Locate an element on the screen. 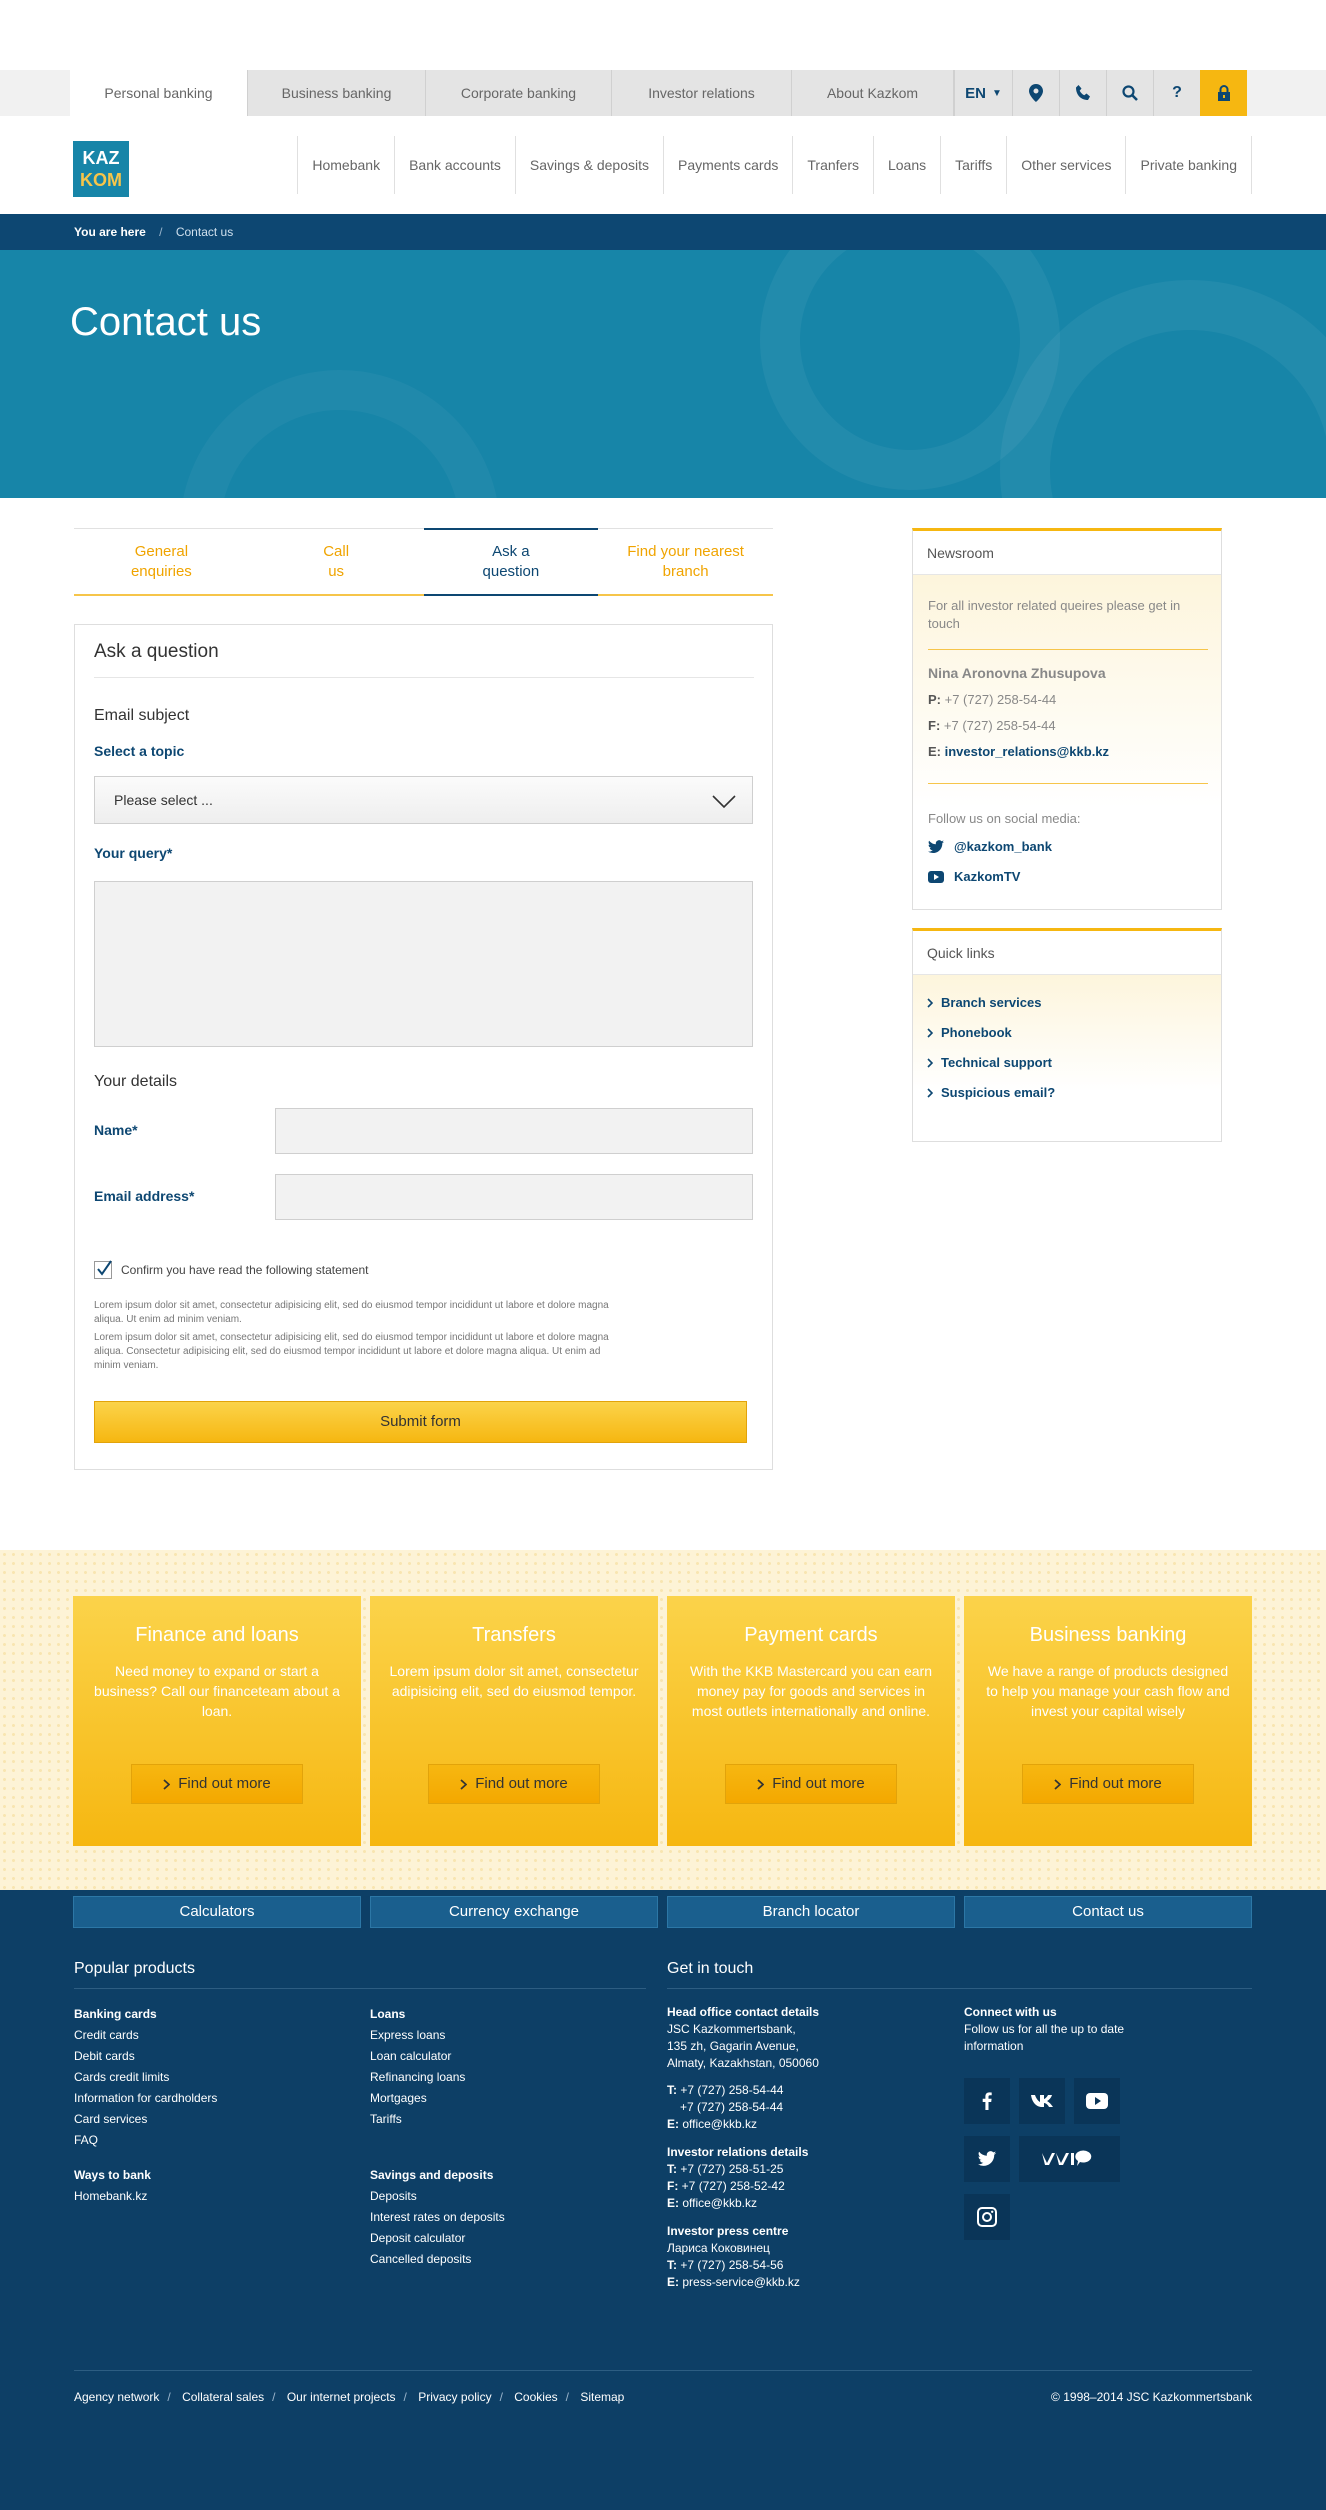 The height and width of the screenshot is (2510, 1326). footer-link-deposits: Deposits is located at coordinates (437, 2196).